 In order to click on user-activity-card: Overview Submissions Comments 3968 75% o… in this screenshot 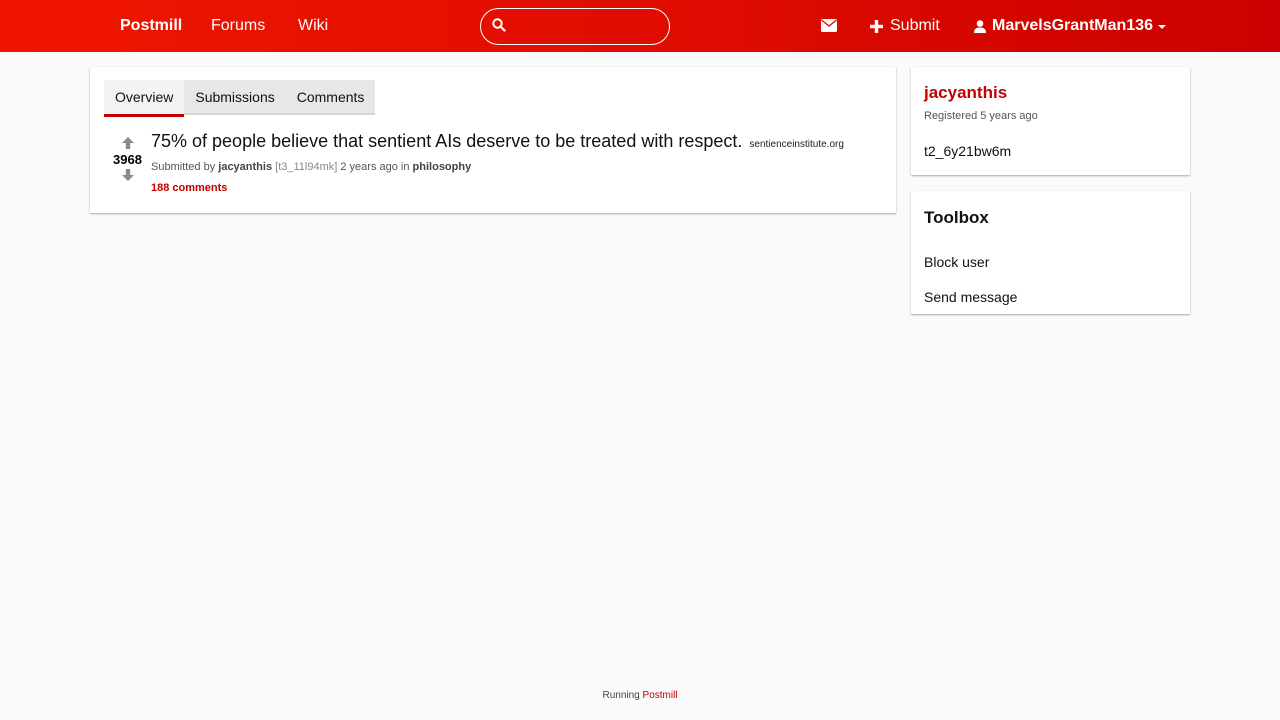, I will do `click(493, 140)`.